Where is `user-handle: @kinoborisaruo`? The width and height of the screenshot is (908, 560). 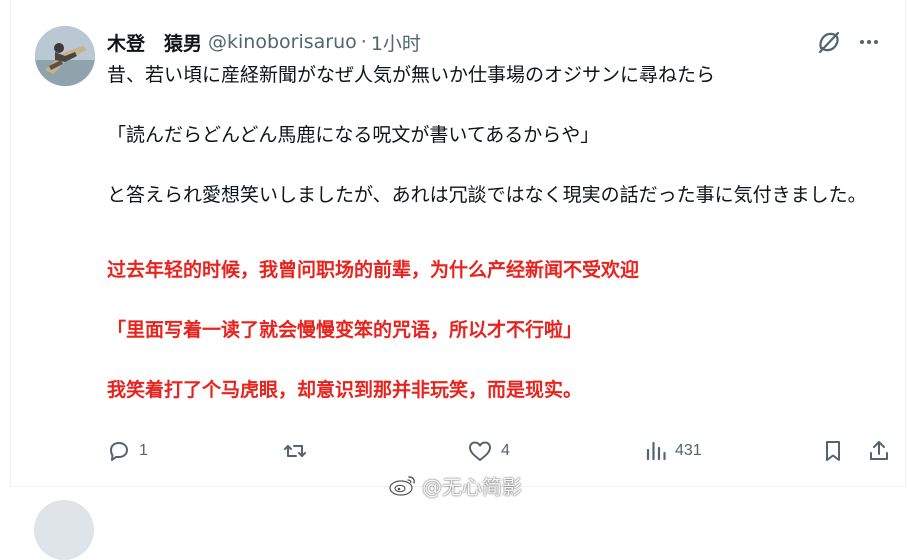 user-handle: @kinoborisaruo is located at coordinates (282, 42).